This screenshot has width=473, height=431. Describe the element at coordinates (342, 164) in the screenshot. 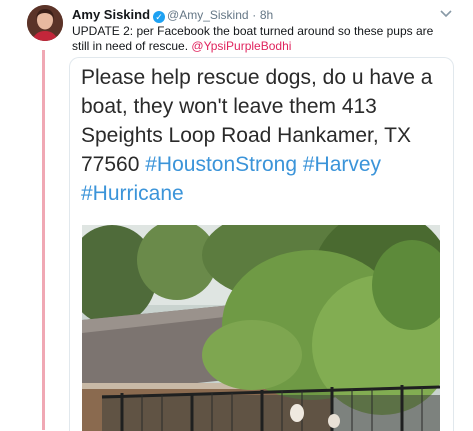

I see `hashtag-harvey: #Harvey` at that location.